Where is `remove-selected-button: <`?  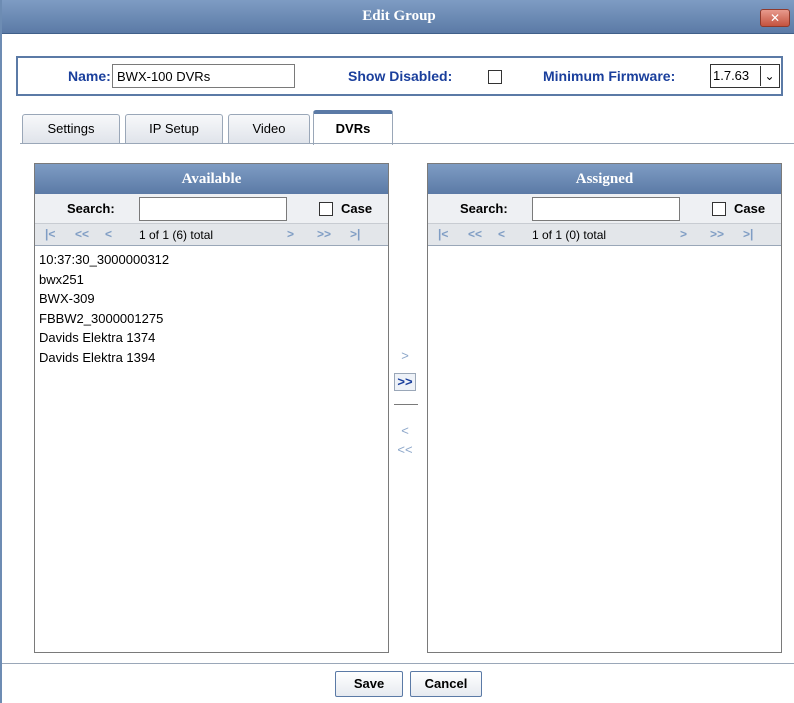 remove-selected-button: < is located at coordinates (405, 432).